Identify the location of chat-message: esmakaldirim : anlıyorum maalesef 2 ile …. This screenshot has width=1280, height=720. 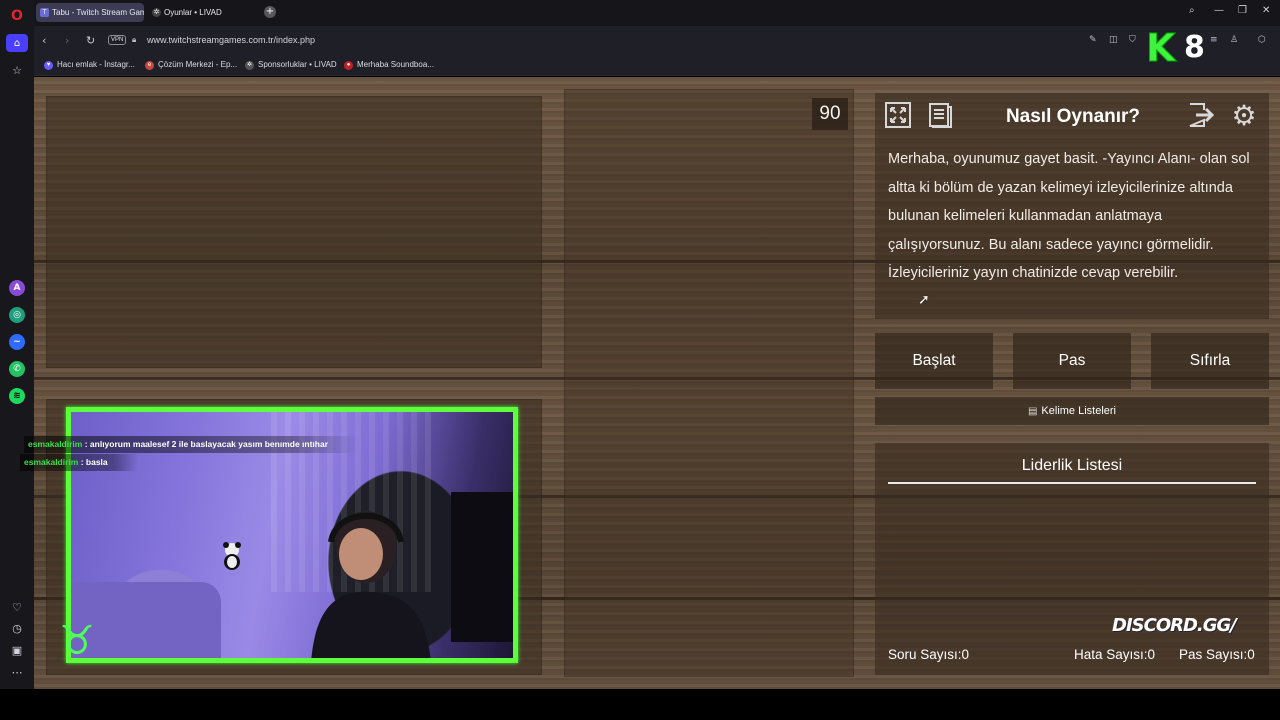
(191, 444).